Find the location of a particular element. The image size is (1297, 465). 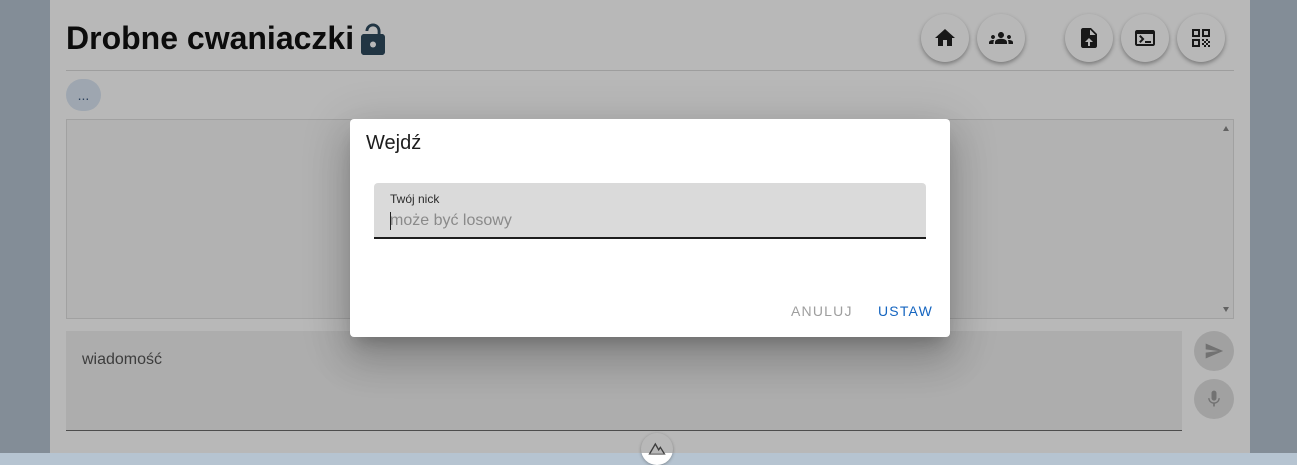

nick-field: Twój nick is located at coordinates (650, 211).